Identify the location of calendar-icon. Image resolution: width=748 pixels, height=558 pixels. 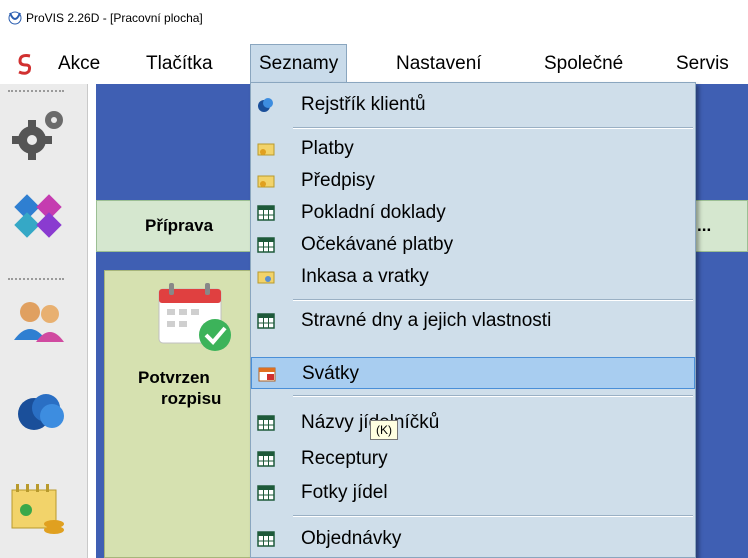
(267, 374).